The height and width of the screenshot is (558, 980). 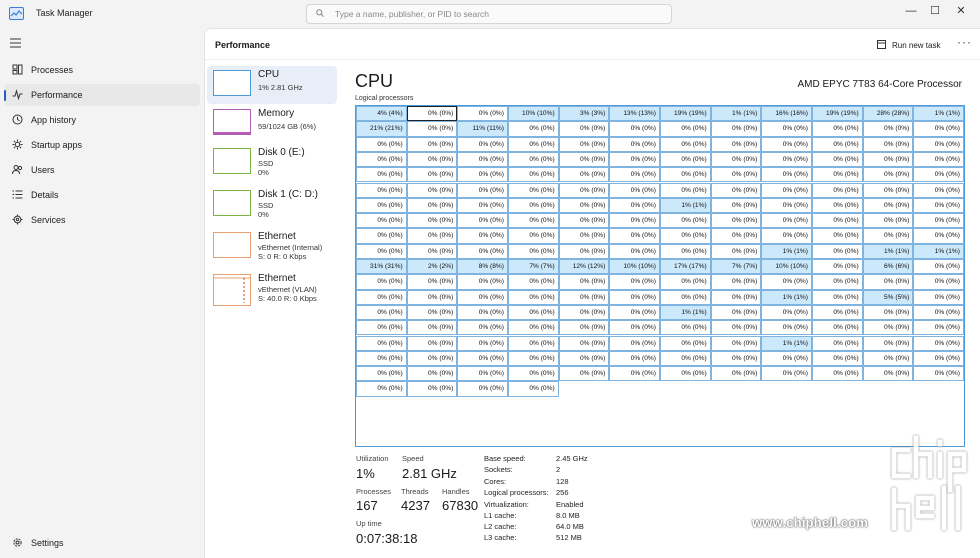 I want to click on cores-value: 128, so click(x=562, y=481).